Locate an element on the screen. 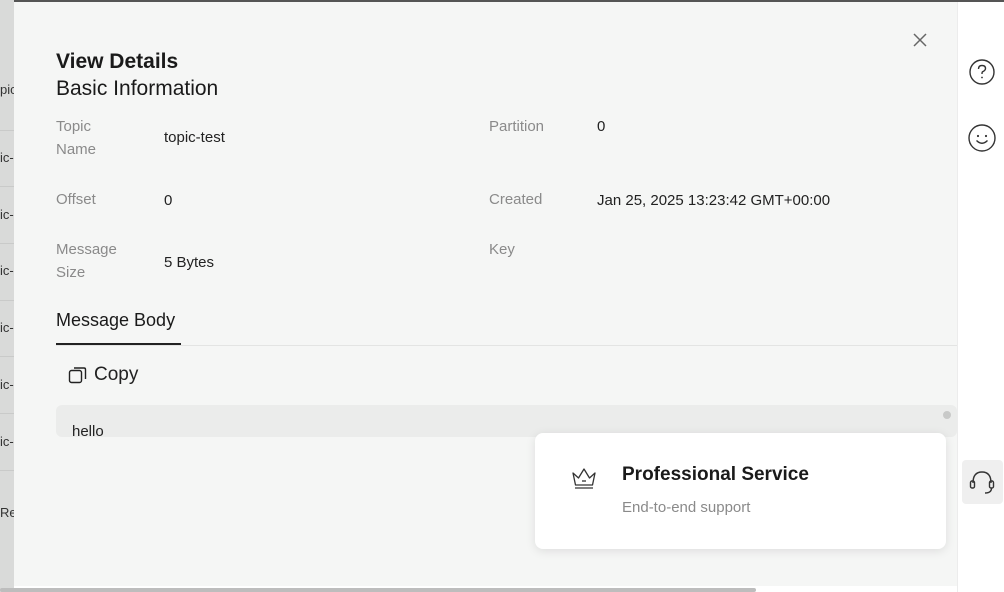 This screenshot has width=1004, height=592. tab-message-body: Message Body is located at coordinates (115, 320).